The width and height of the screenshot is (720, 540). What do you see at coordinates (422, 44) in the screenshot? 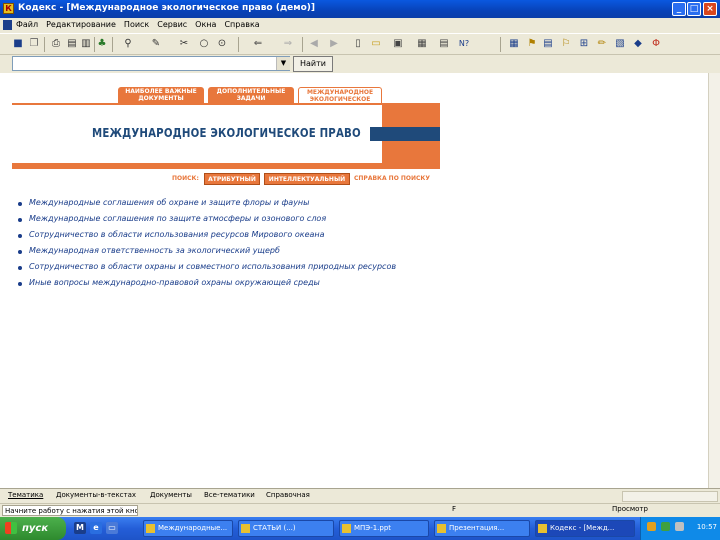
I see `list-icon: ▦` at bounding box center [422, 44].